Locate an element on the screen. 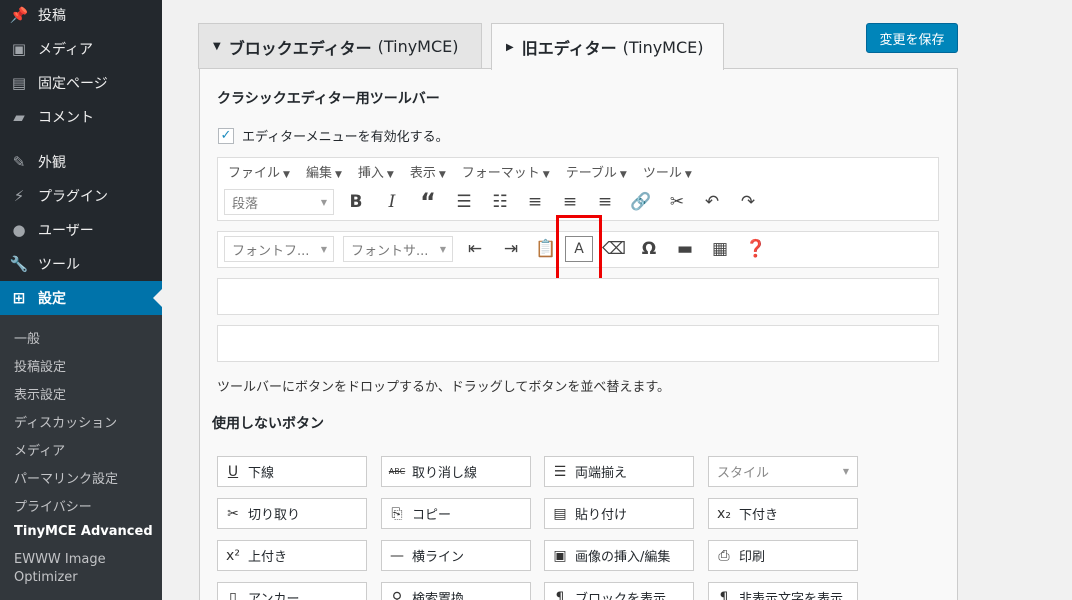 The image size is (1072, 600). unused-style-select: スタイル ▼ is located at coordinates (783, 471).